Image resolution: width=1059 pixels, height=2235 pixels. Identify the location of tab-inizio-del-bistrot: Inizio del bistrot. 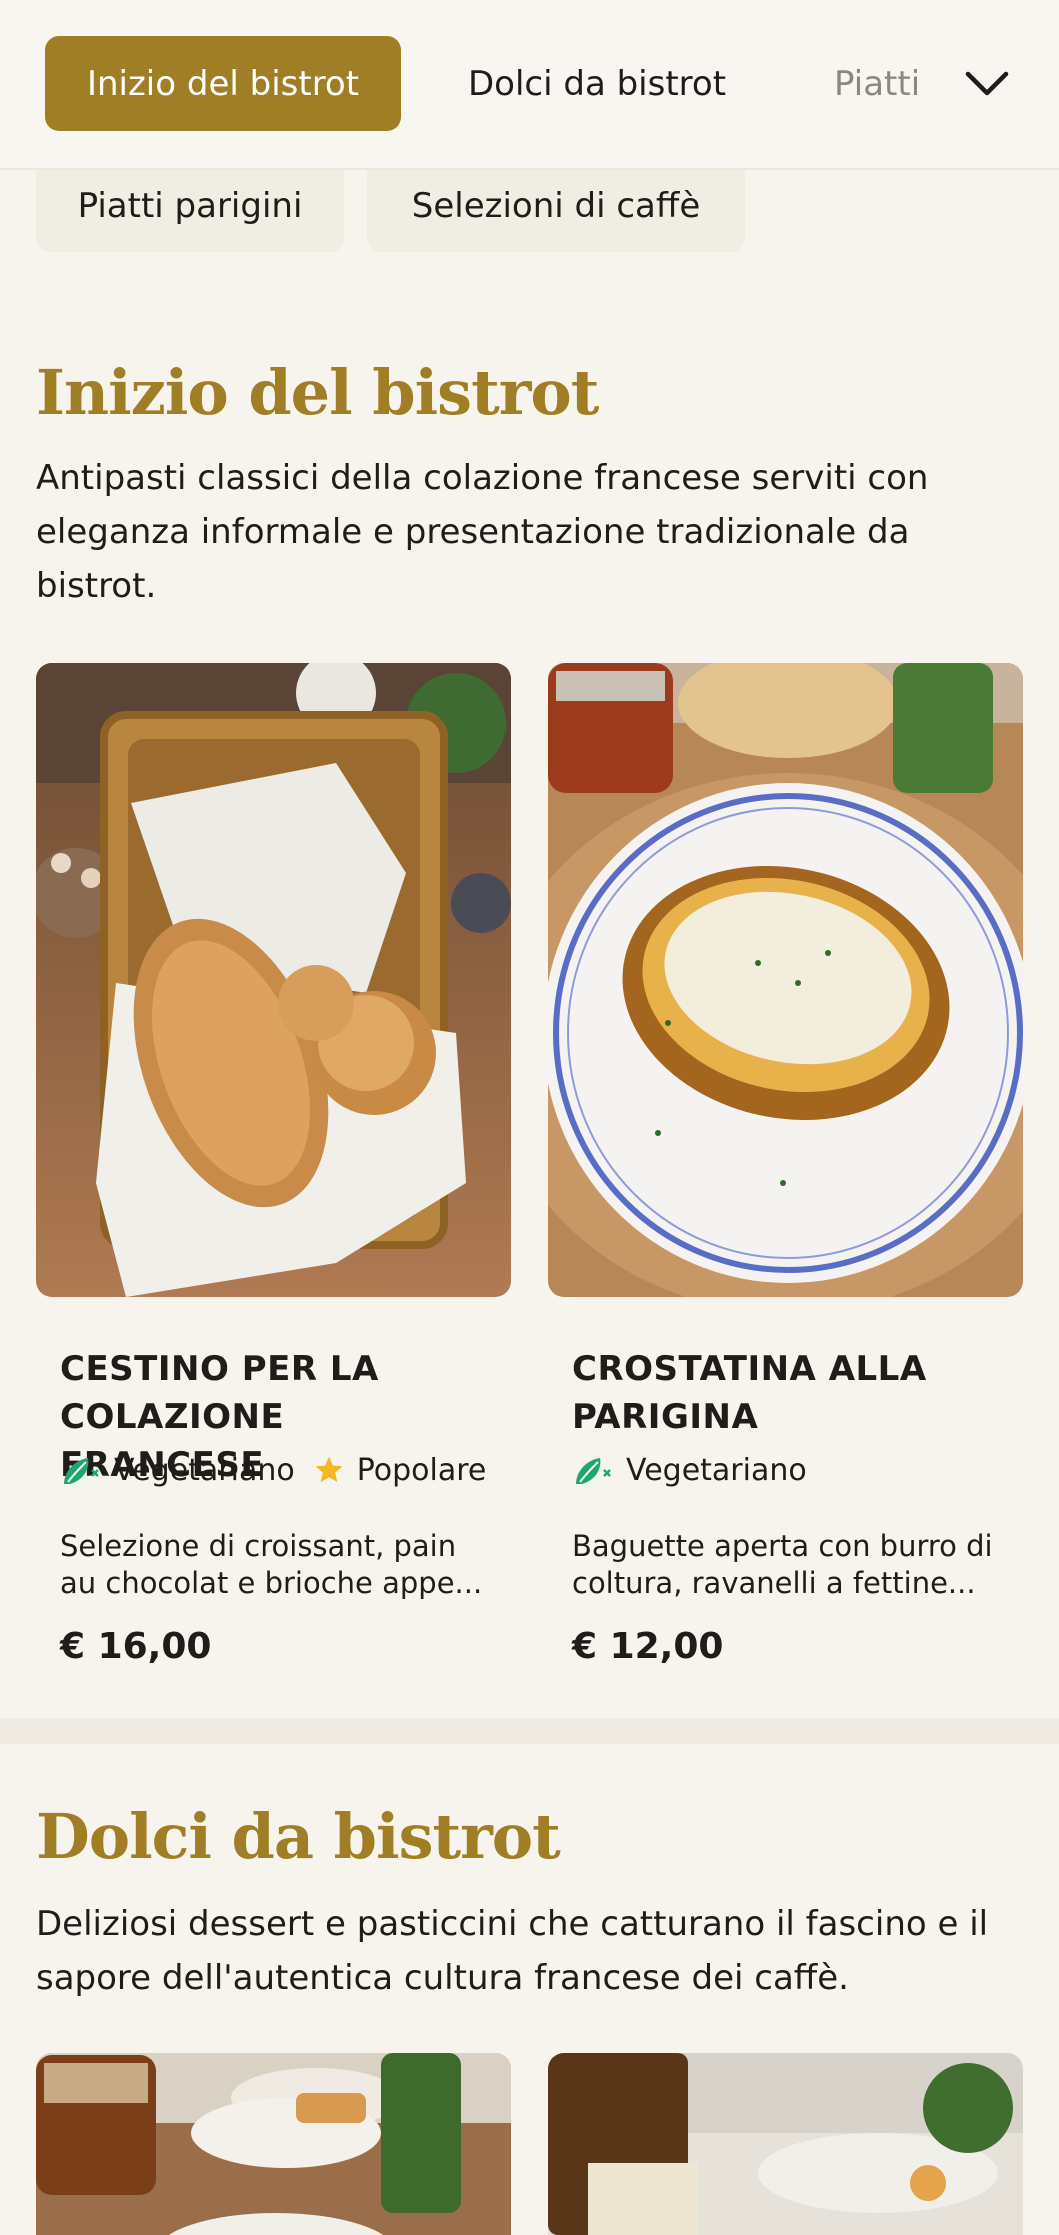
(223, 83).